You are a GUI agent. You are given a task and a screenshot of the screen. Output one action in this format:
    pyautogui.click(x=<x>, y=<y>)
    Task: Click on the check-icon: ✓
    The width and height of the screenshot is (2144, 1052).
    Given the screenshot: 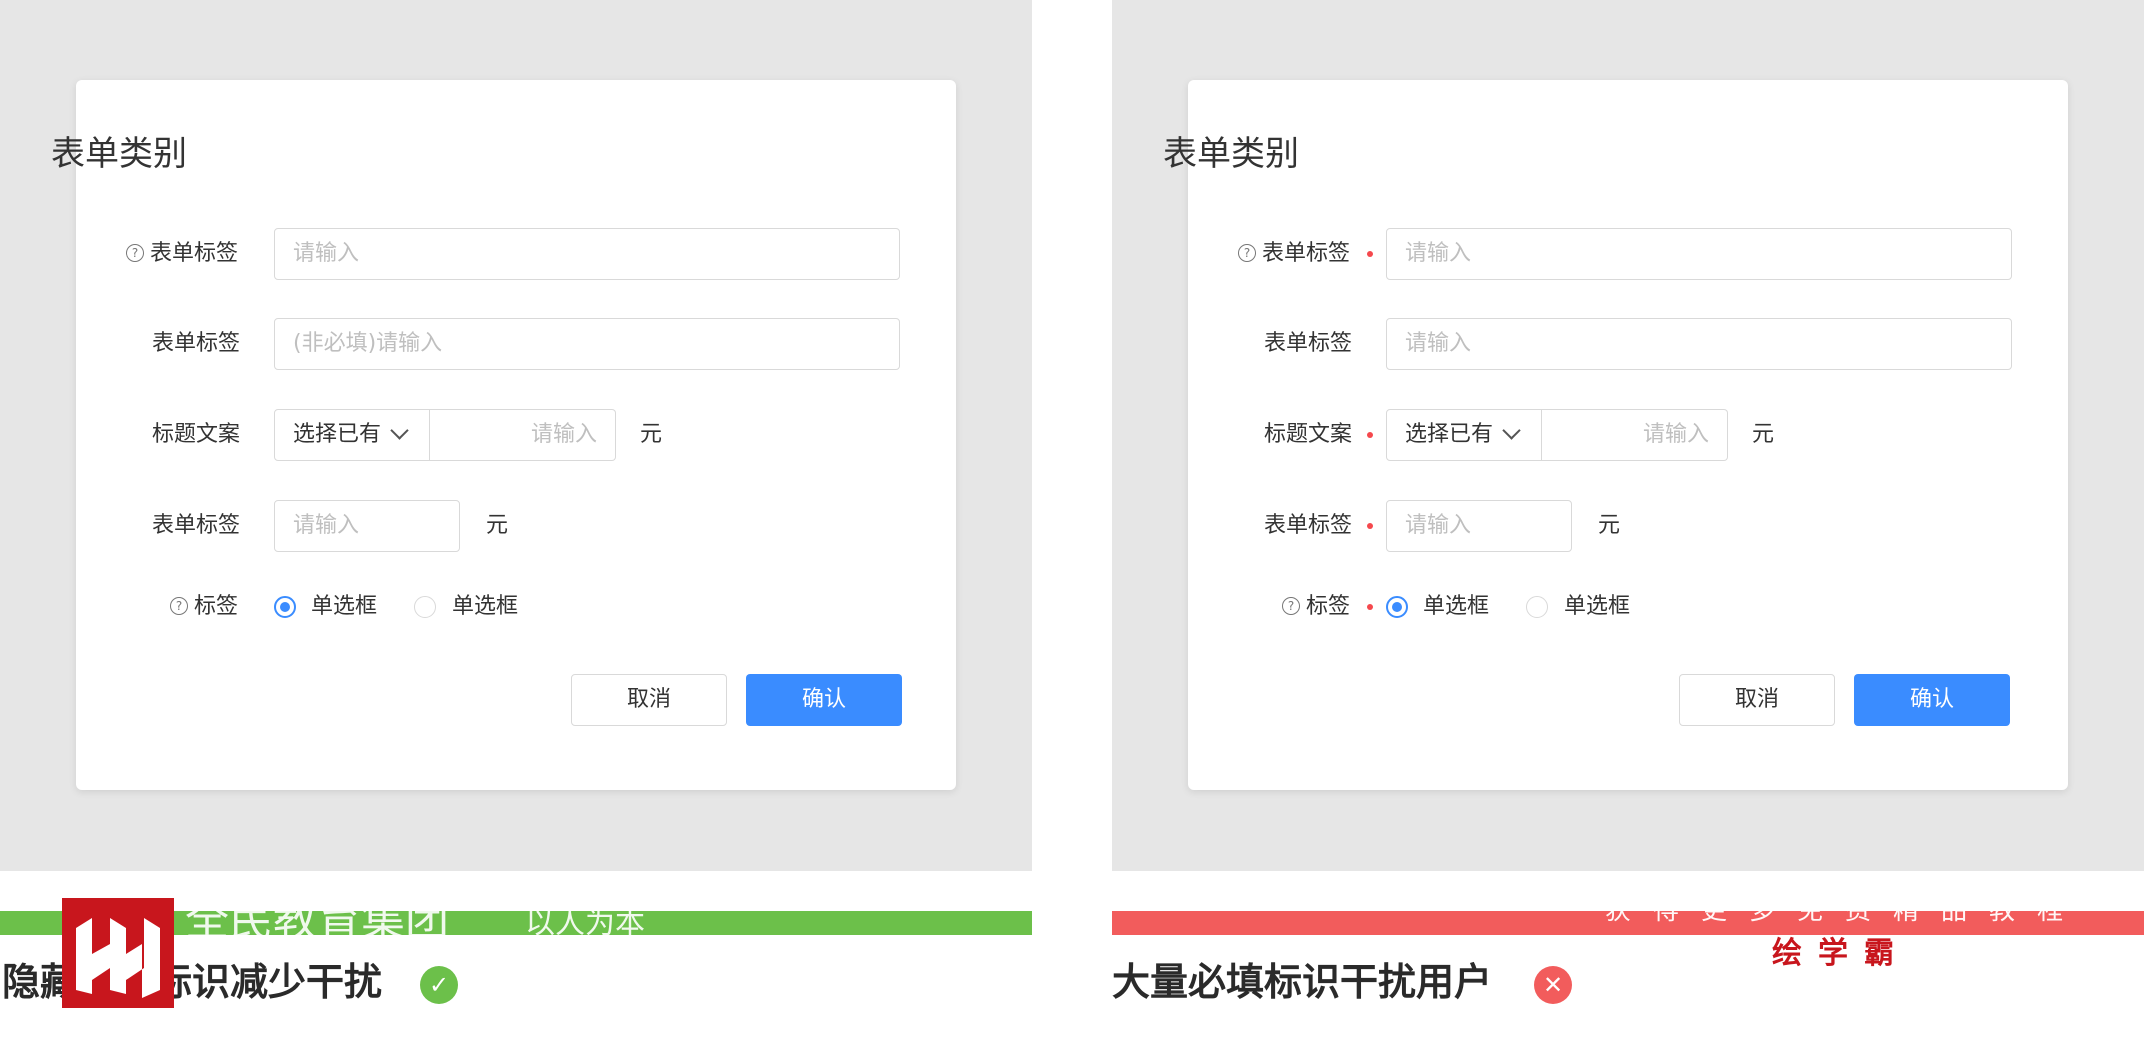 What is the action you would take?
    pyautogui.click(x=439, y=985)
    